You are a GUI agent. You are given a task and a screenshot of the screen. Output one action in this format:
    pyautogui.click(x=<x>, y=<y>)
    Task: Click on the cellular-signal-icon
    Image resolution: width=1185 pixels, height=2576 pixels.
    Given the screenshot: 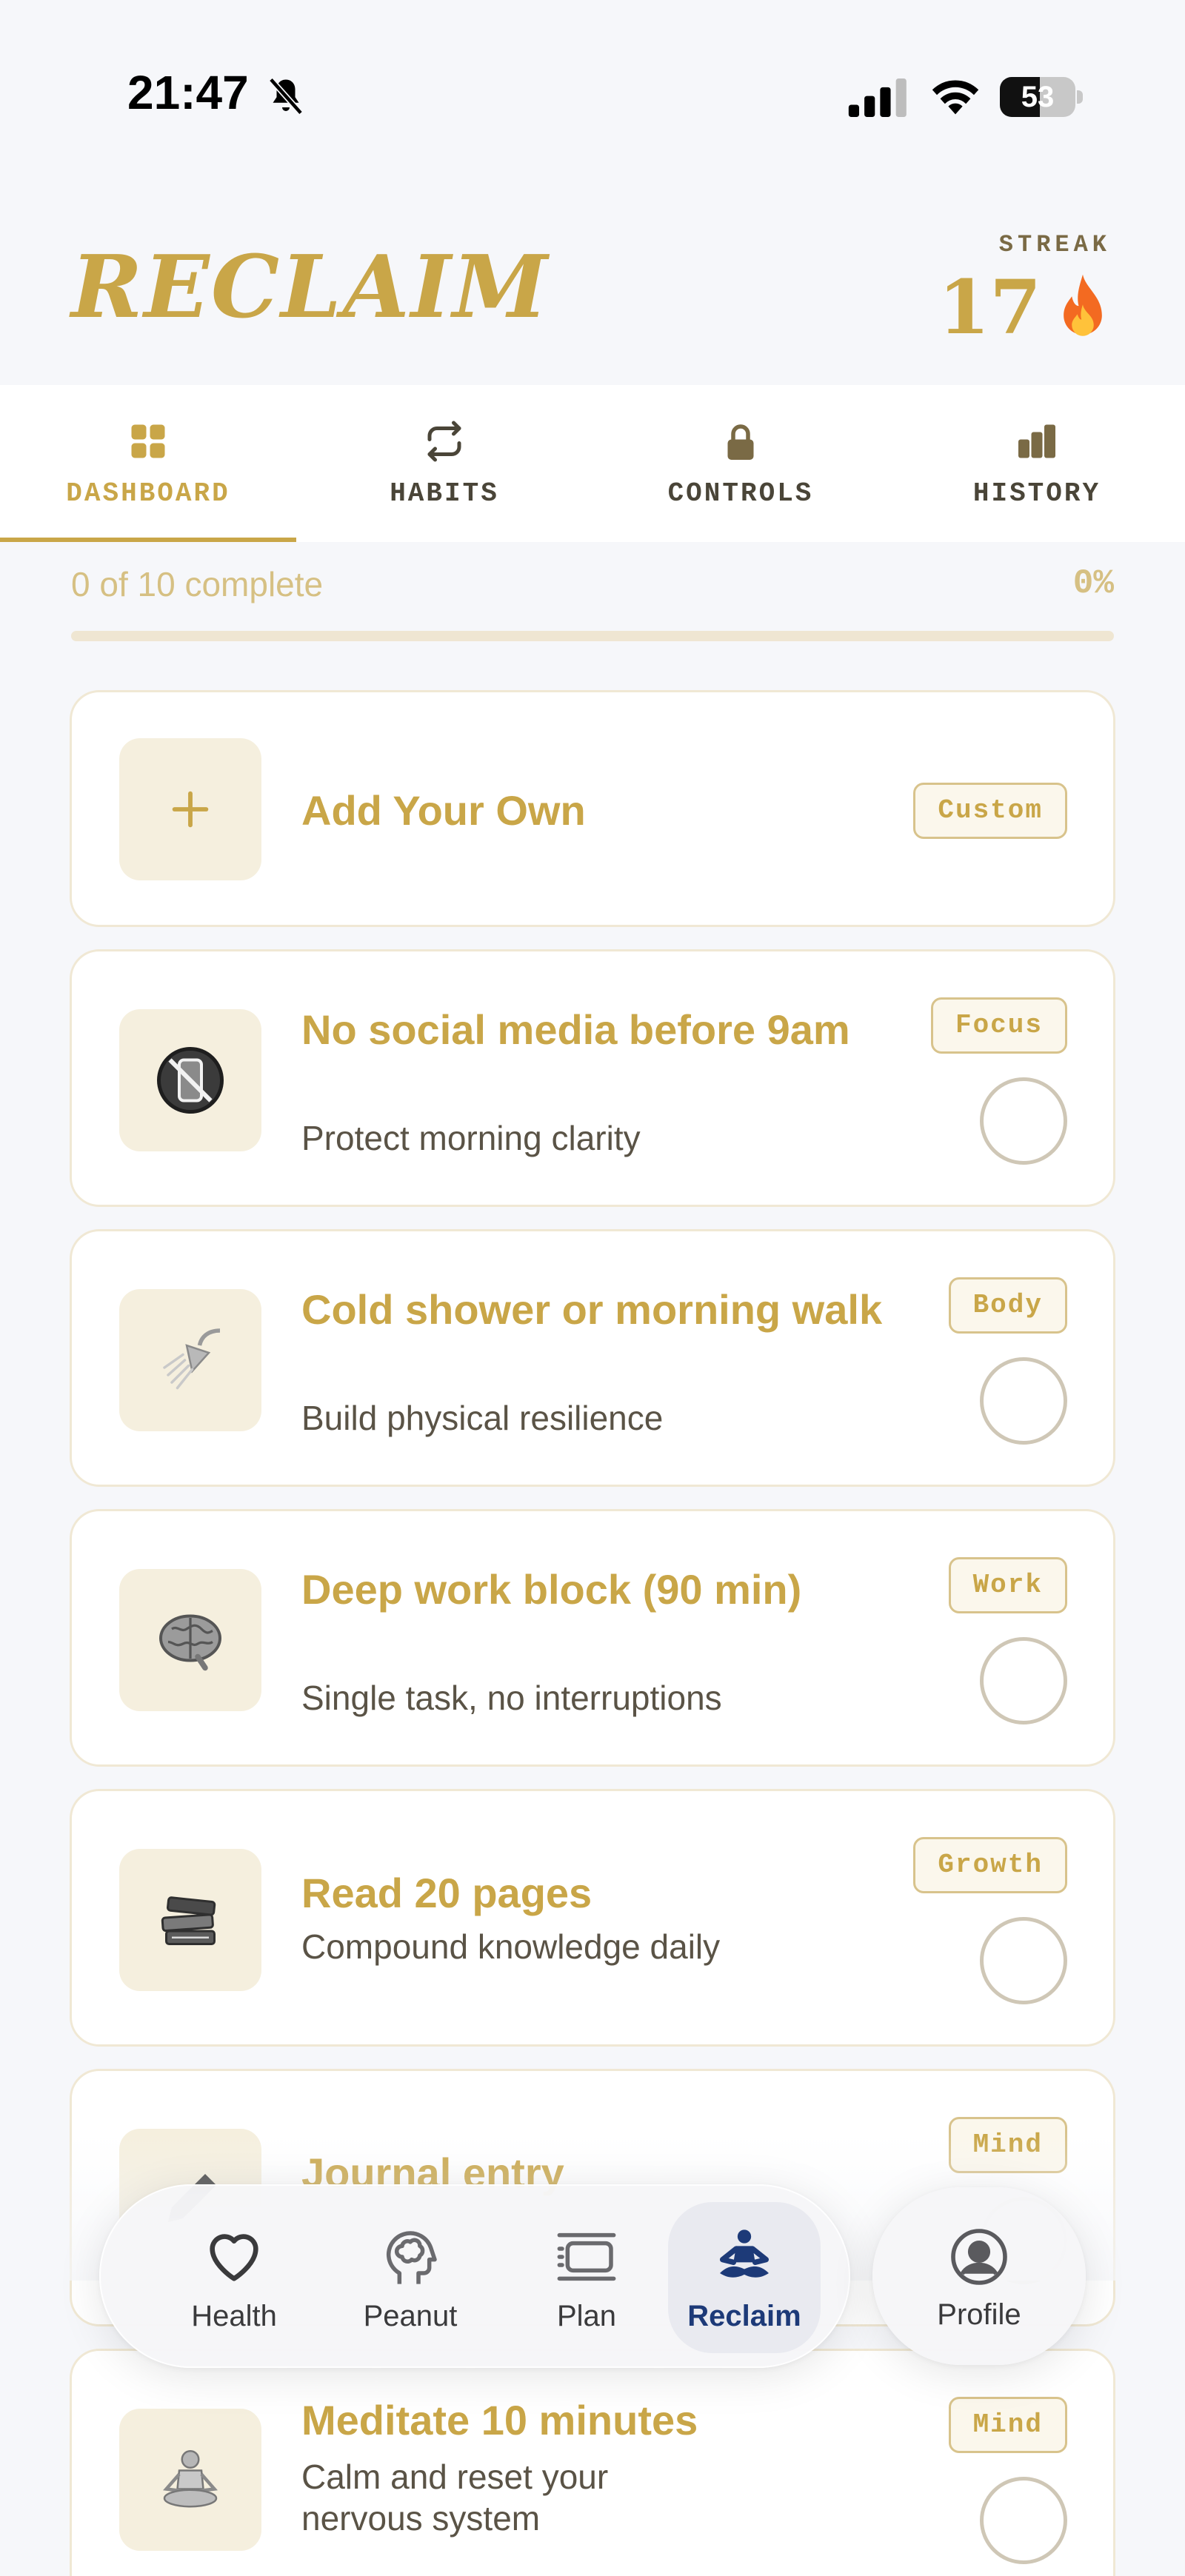 What is the action you would take?
    pyautogui.click(x=877, y=97)
    